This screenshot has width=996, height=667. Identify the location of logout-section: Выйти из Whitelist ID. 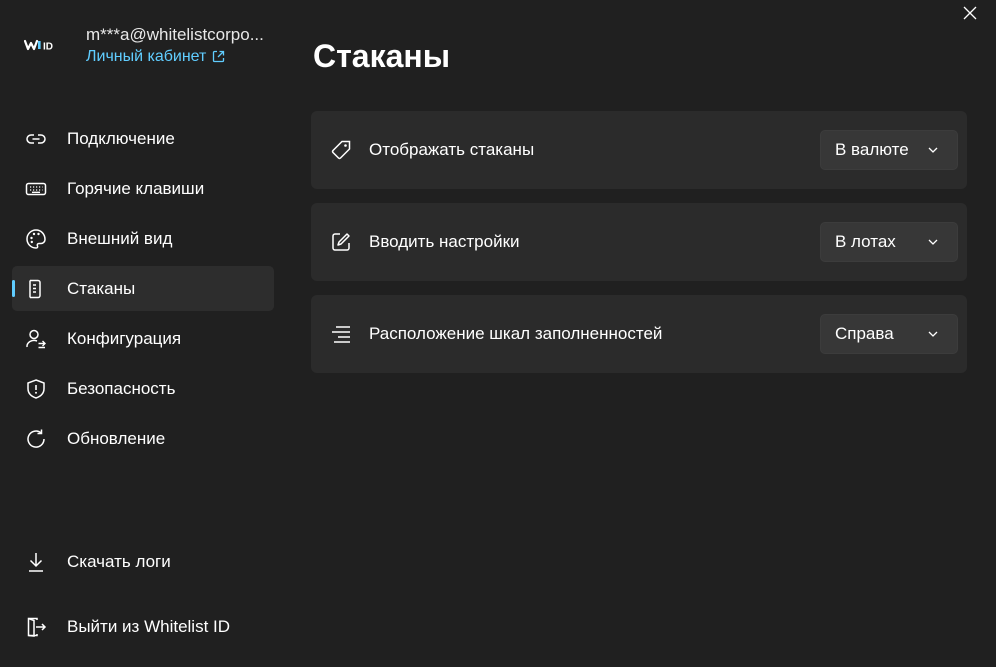
(143, 629).